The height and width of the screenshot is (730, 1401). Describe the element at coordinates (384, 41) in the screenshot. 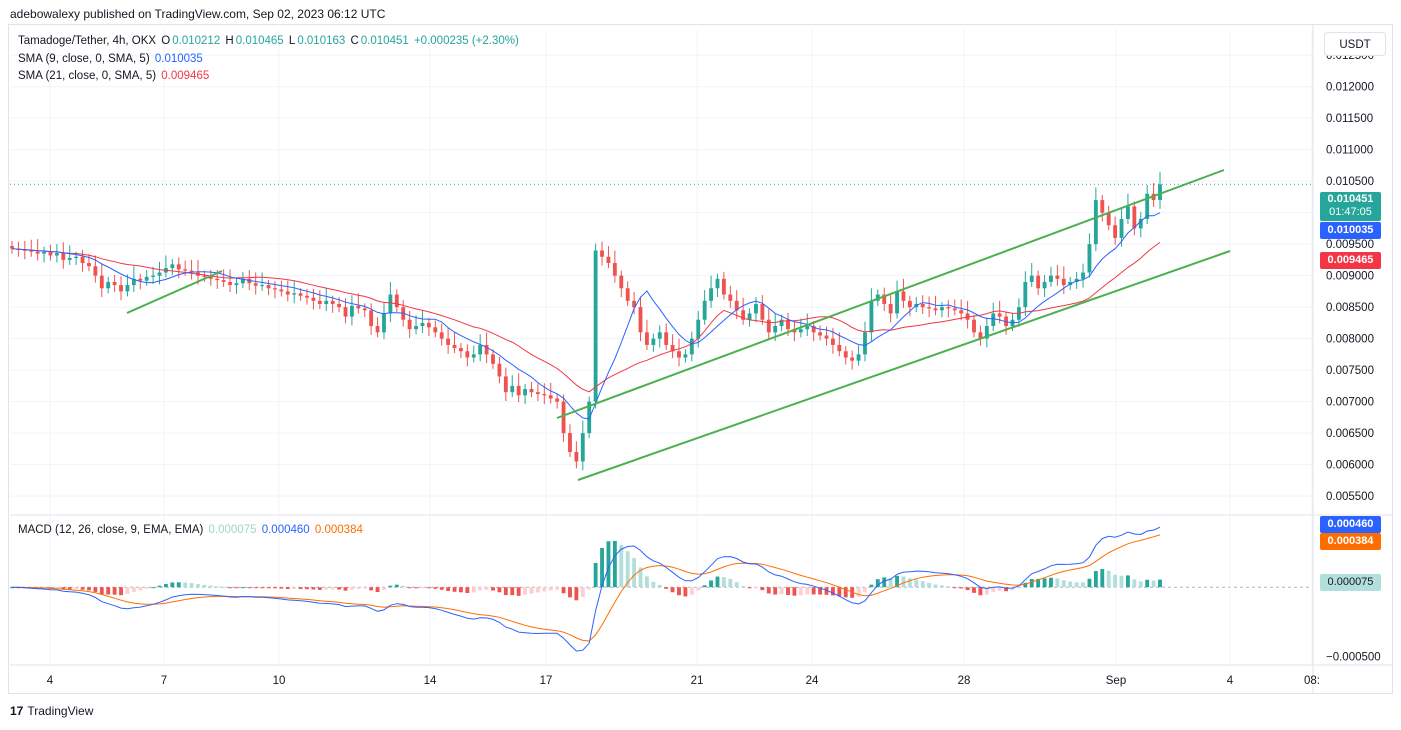

I see `close-value: 0.010451` at that location.